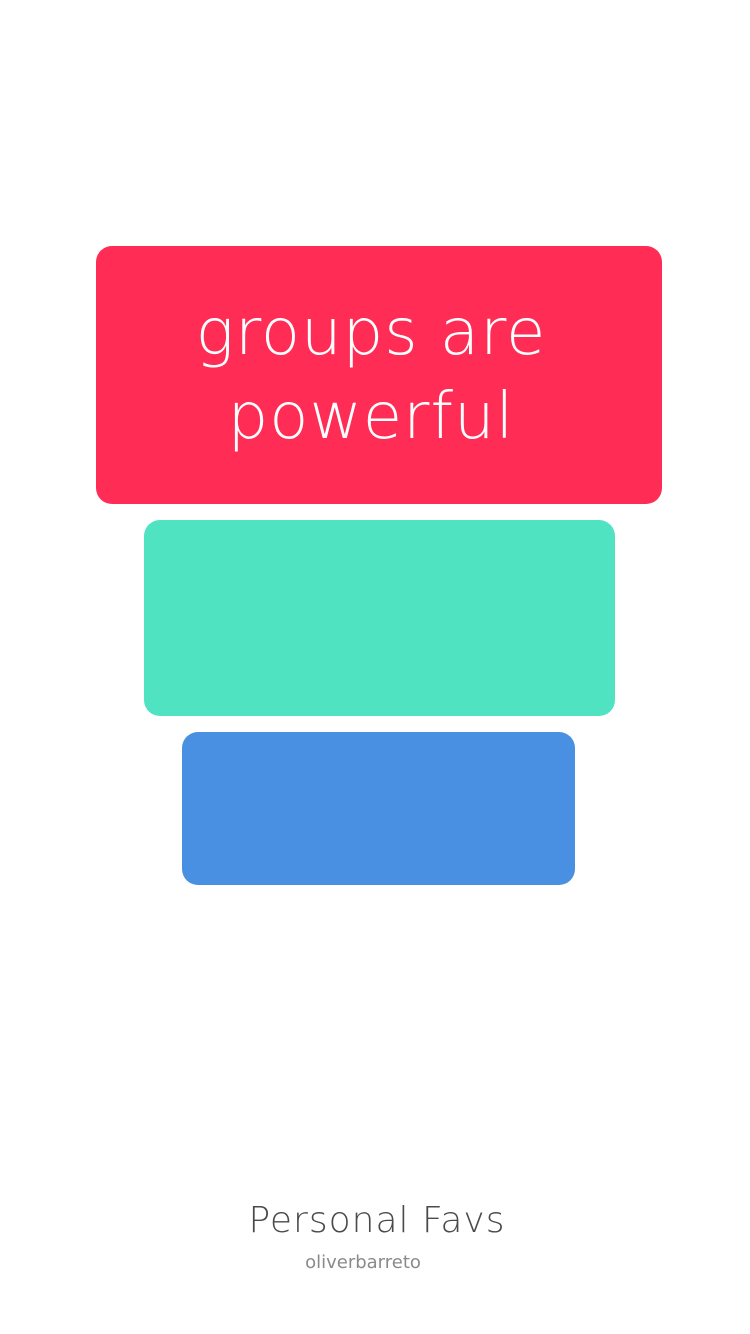 Image resolution: width=750 pixels, height=1334 pixels. I want to click on card-headline: groups are powerful, so click(371, 375).